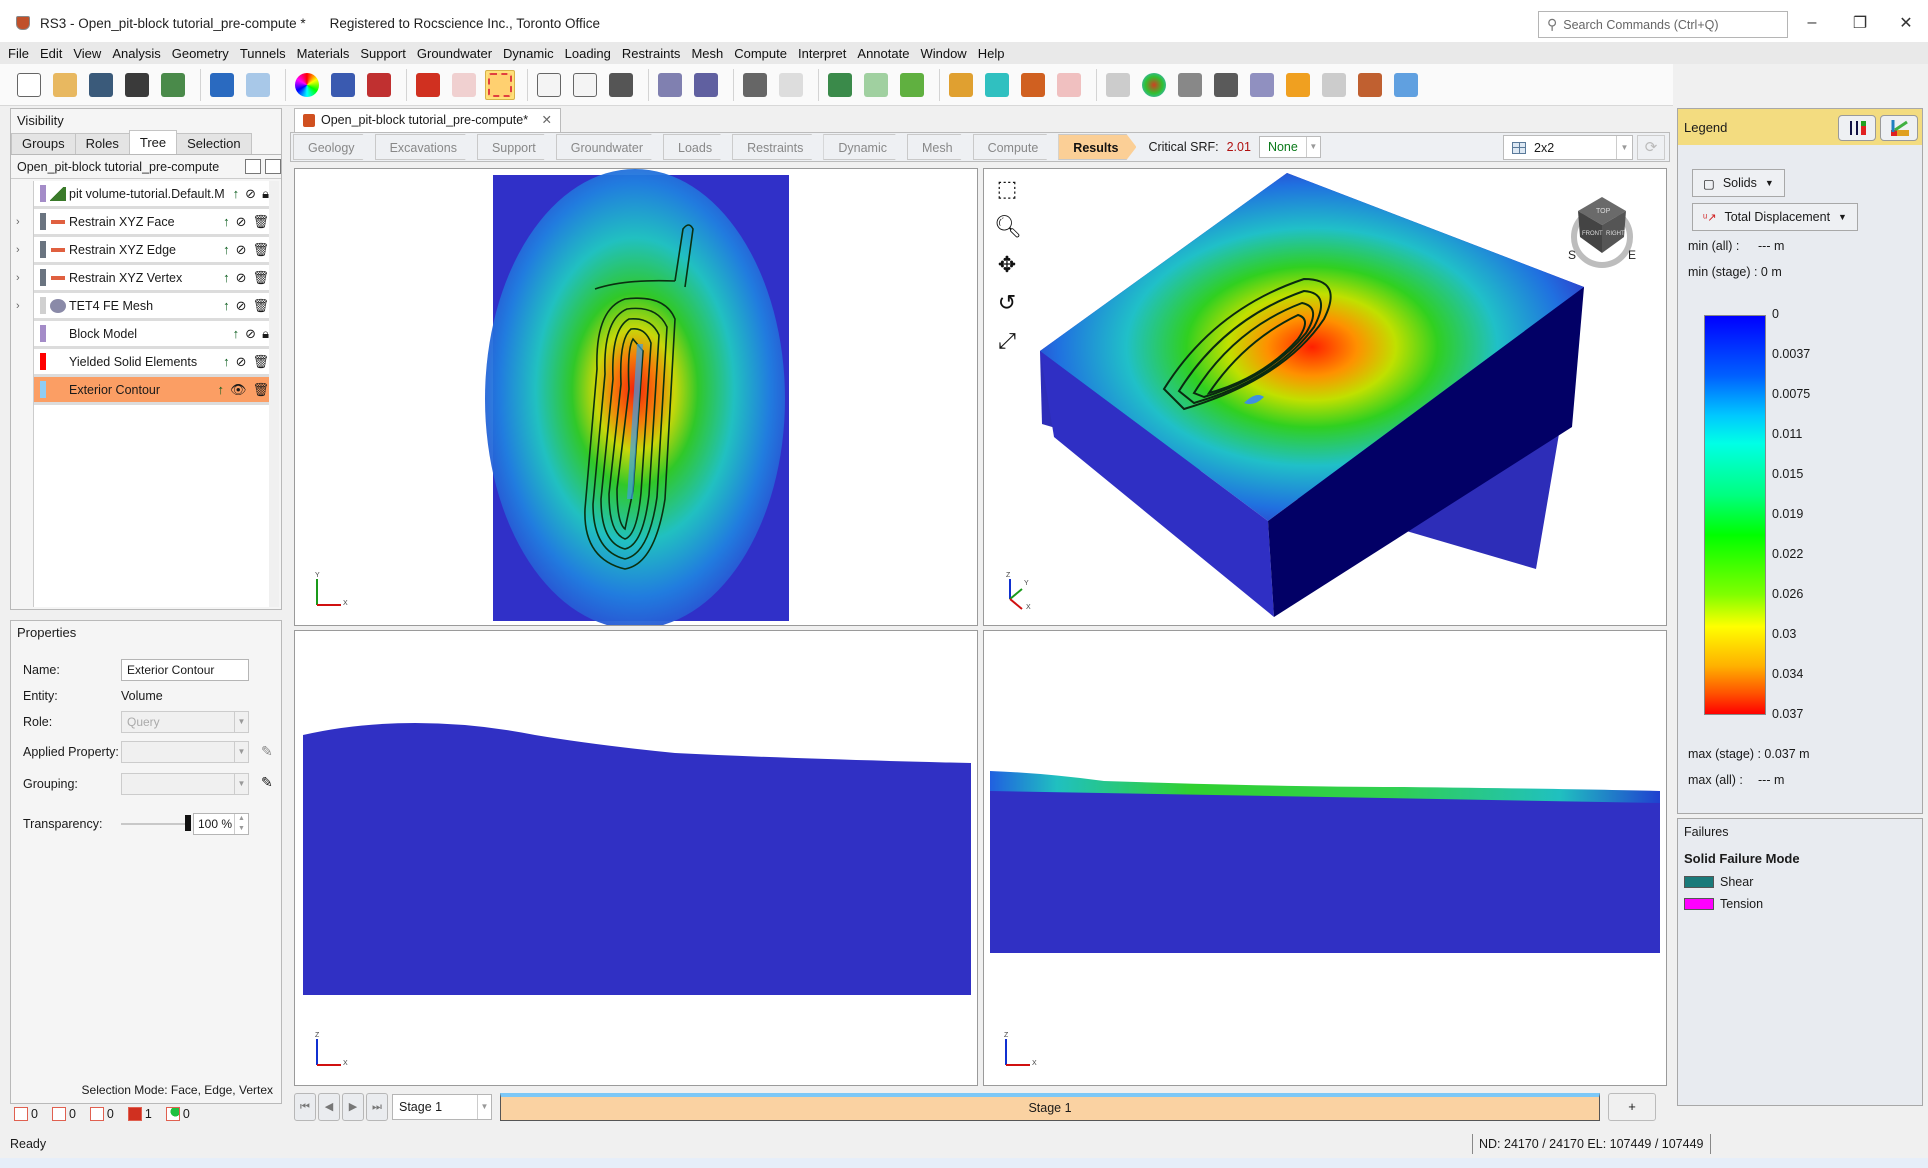  What do you see at coordinates (136, 53) in the screenshot?
I see `menu-analysis: Analysis` at bounding box center [136, 53].